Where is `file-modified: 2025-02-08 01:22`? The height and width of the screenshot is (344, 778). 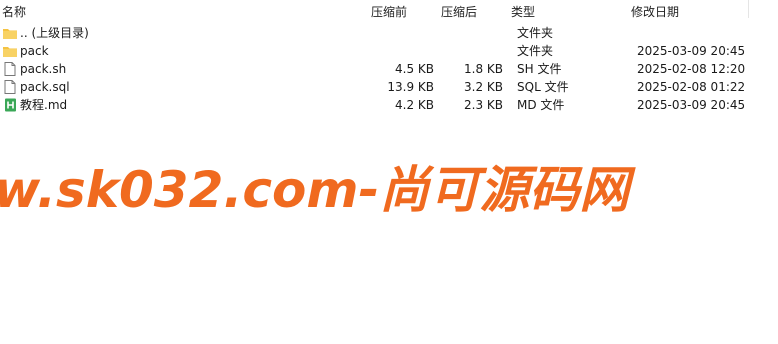
file-modified: 2025-02-08 01:22 is located at coordinates (691, 87).